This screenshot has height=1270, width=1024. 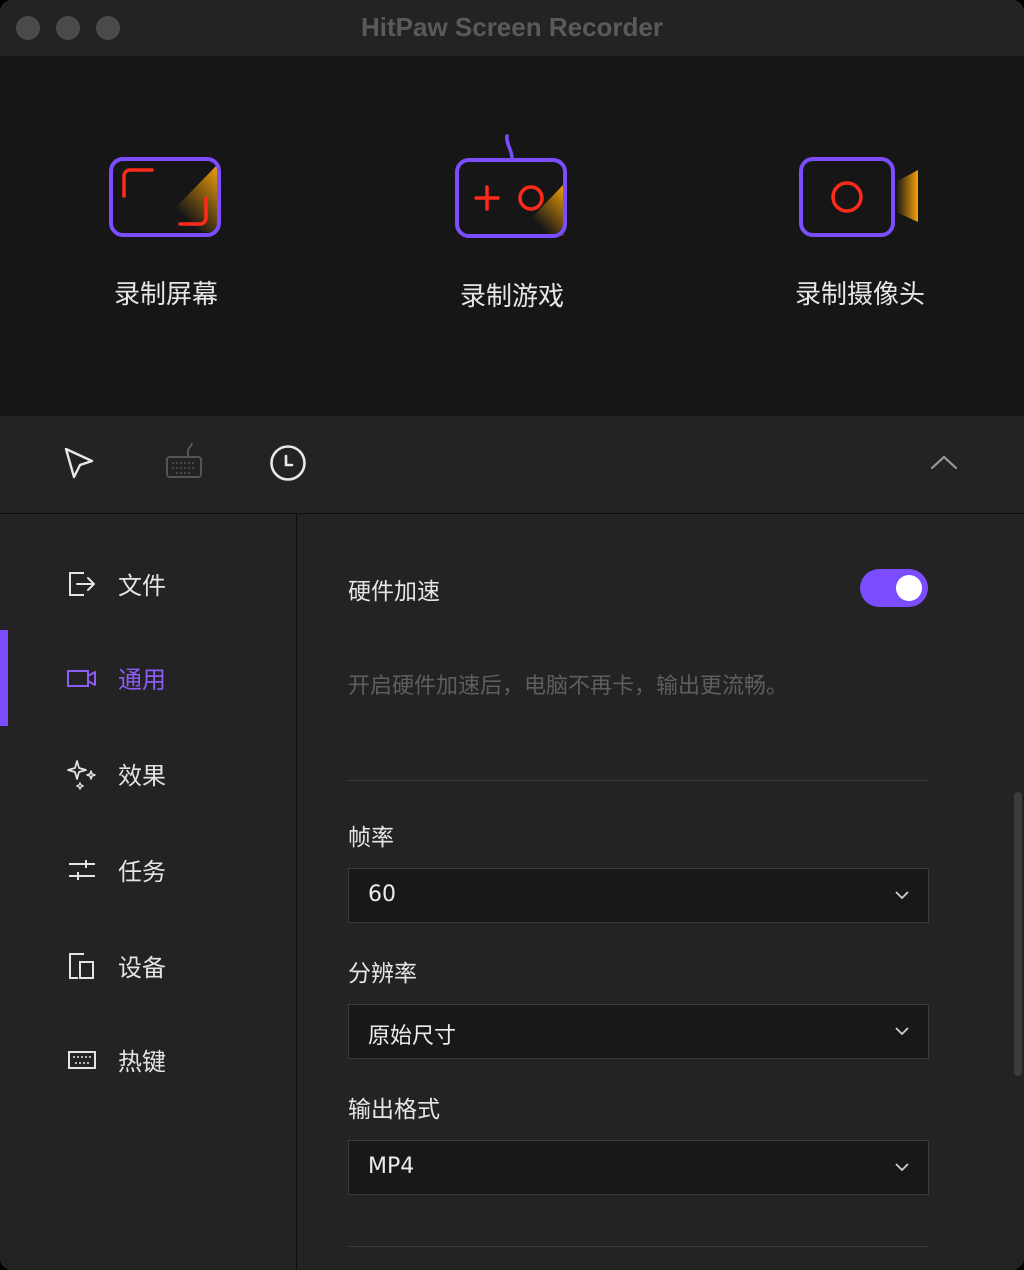 What do you see at coordinates (82, 870) in the screenshot?
I see `sliders-icon` at bounding box center [82, 870].